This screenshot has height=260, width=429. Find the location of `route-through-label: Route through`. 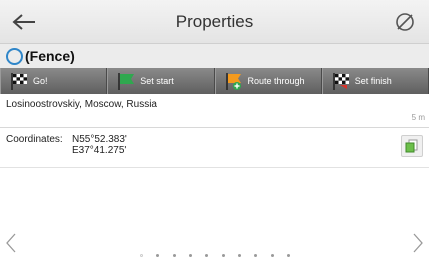

route-through-label: Route through is located at coordinates (276, 81).